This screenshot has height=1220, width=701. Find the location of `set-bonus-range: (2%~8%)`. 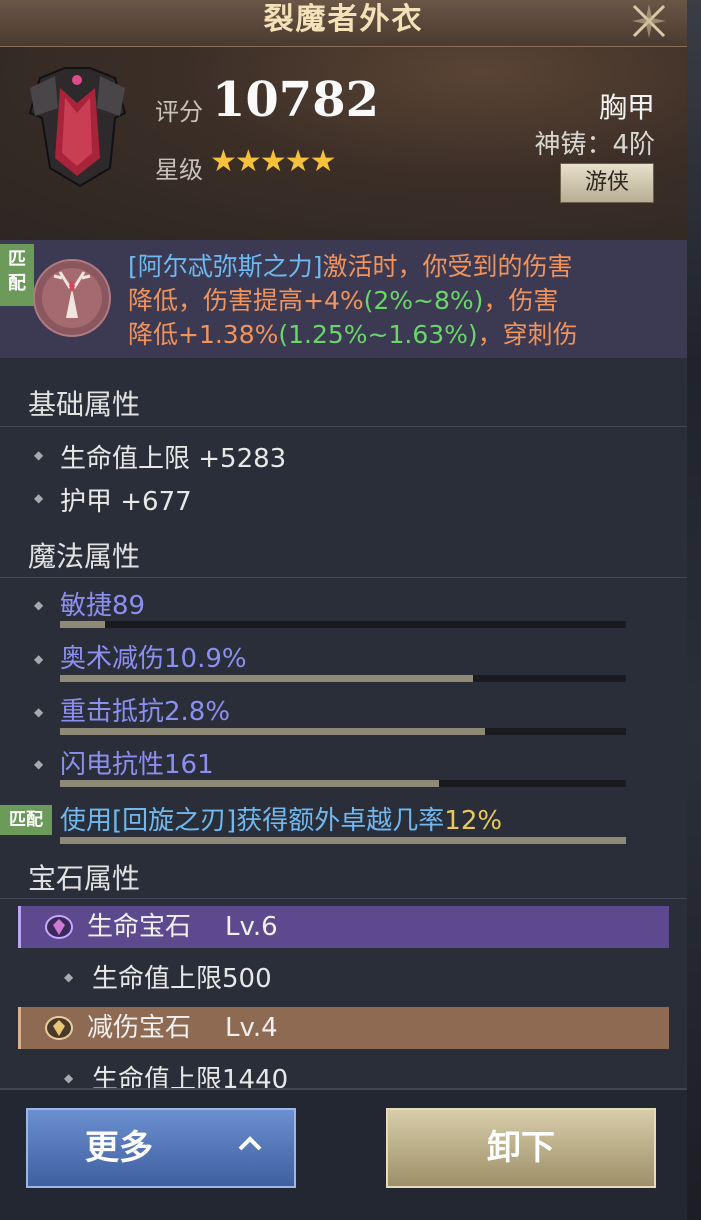

set-bonus-range: (2%~8%) is located at coordinates (423, 300).